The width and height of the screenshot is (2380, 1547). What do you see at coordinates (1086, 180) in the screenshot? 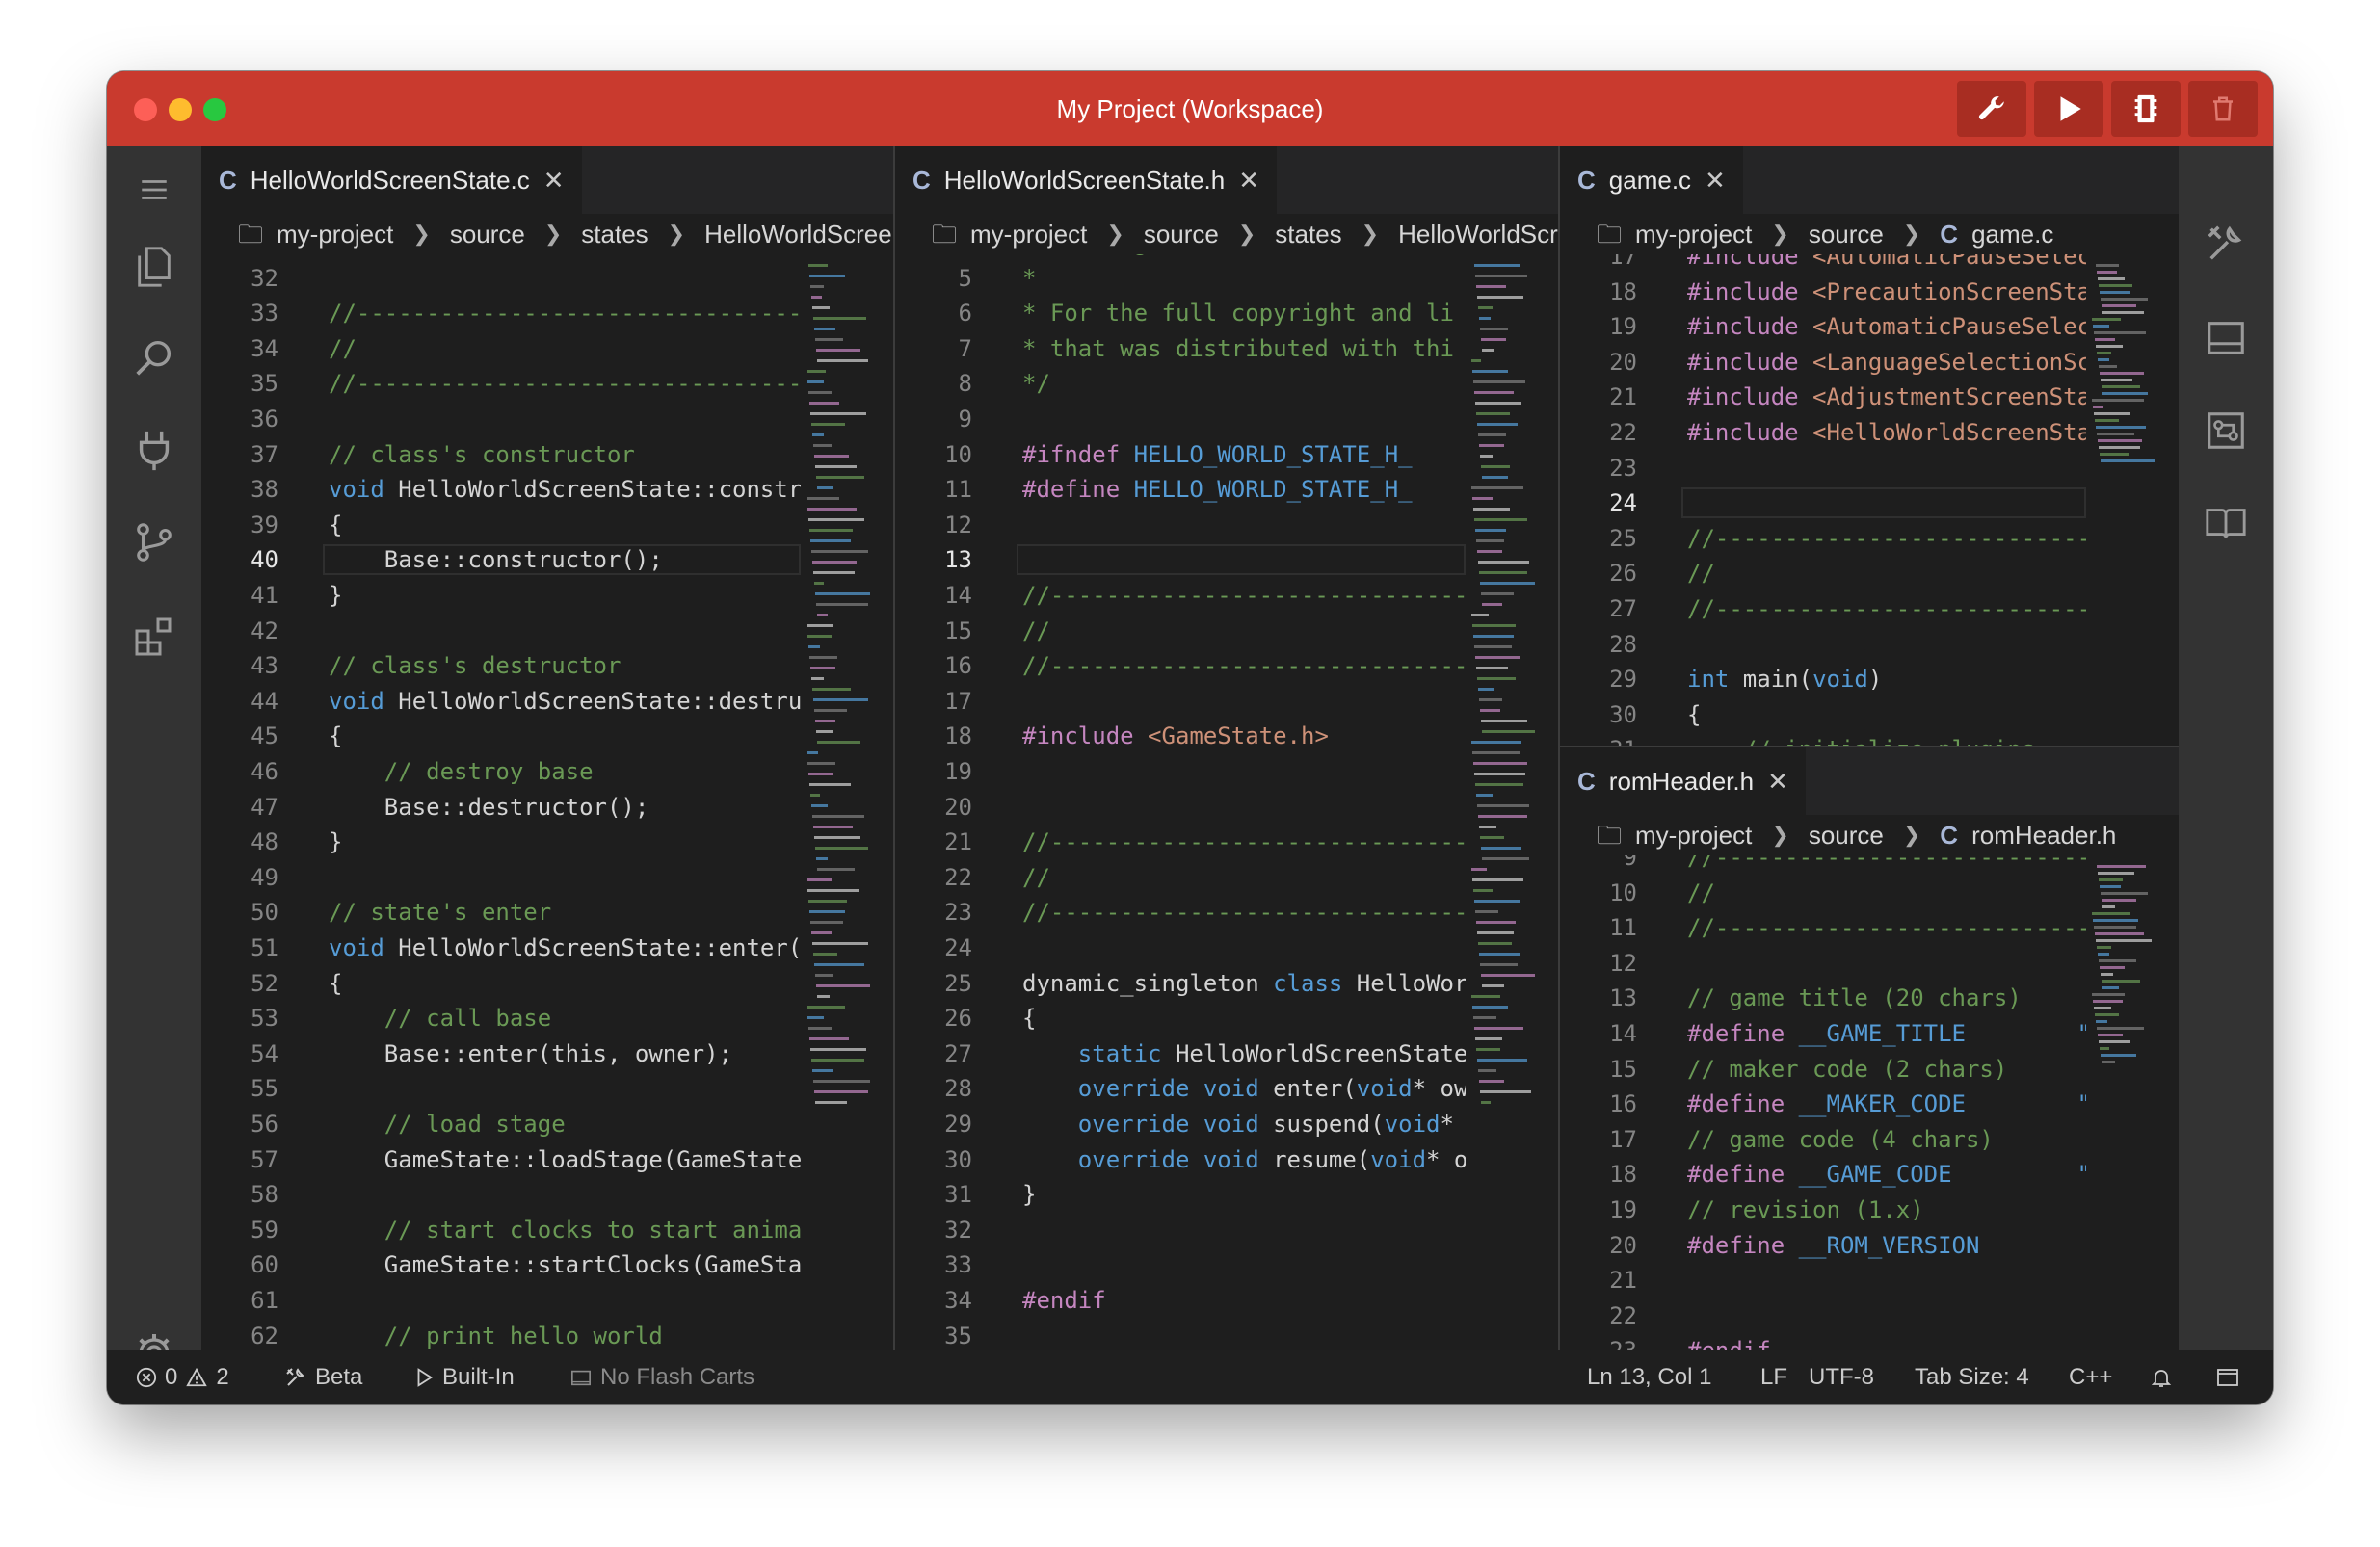
I see `editor-tab: C HelloWorldScreenState.h ✕` at bounding box center [1086, 180].